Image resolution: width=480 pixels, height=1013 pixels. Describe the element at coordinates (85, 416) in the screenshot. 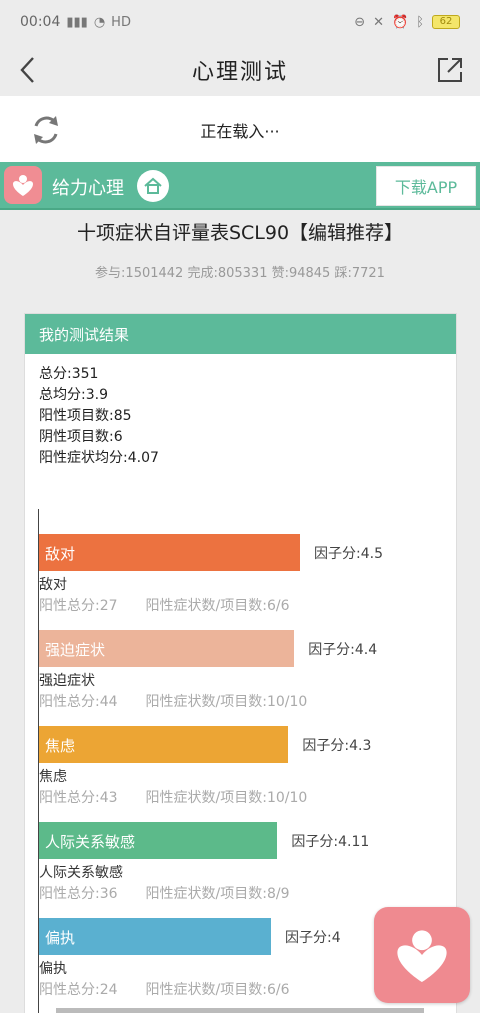

I see `positive-item-count: 阳性项目数:85` at that location.